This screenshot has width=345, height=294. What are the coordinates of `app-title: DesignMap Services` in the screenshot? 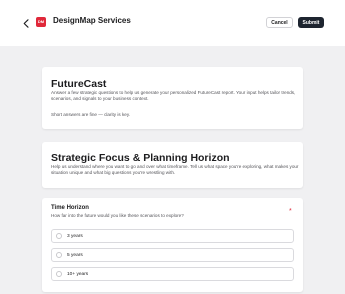 It's located at (92, 20).